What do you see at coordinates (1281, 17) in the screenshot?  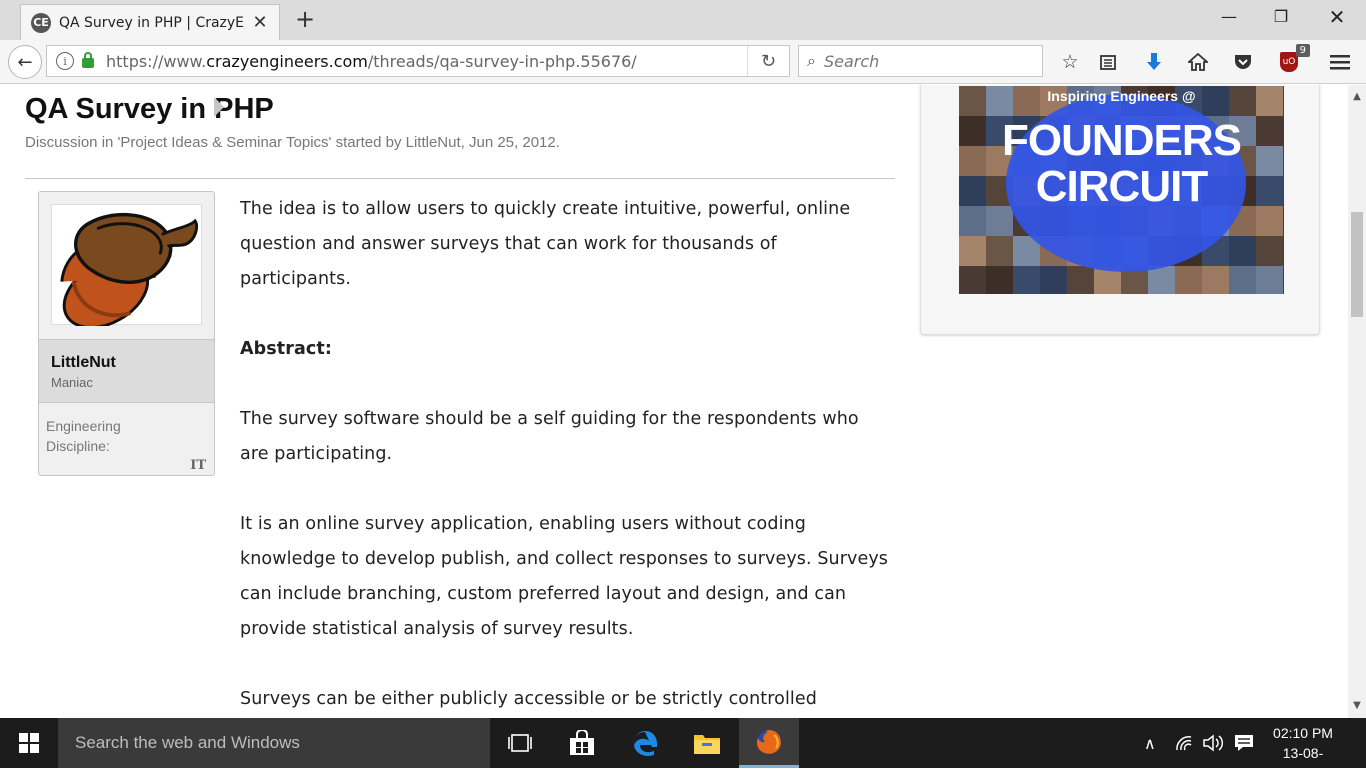 I see `restore-button: ❐` at bounding box center [1281, 17].